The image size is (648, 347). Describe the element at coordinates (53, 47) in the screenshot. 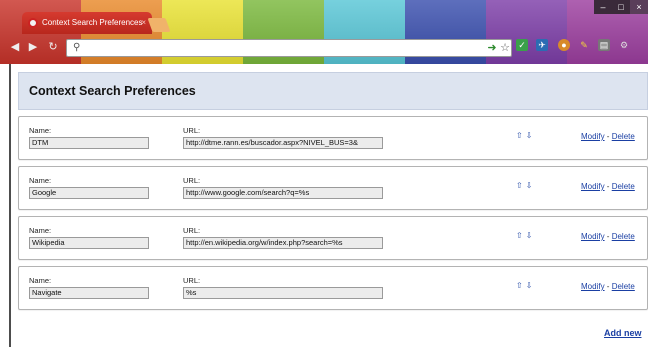

I see `reload-icon: ↻` at that location.